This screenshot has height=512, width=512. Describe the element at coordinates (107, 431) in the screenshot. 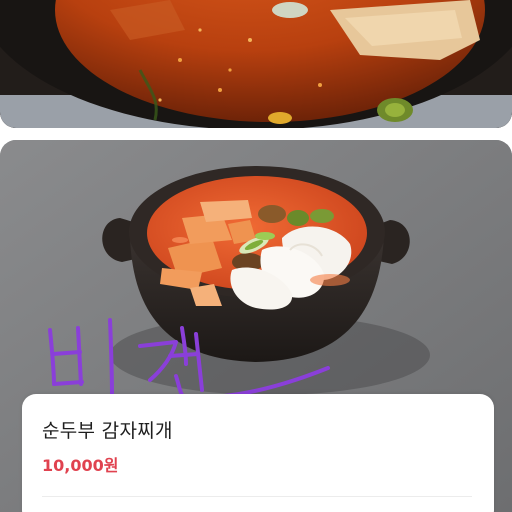

I see `product-name: 순두부 감자찌개` at that location.